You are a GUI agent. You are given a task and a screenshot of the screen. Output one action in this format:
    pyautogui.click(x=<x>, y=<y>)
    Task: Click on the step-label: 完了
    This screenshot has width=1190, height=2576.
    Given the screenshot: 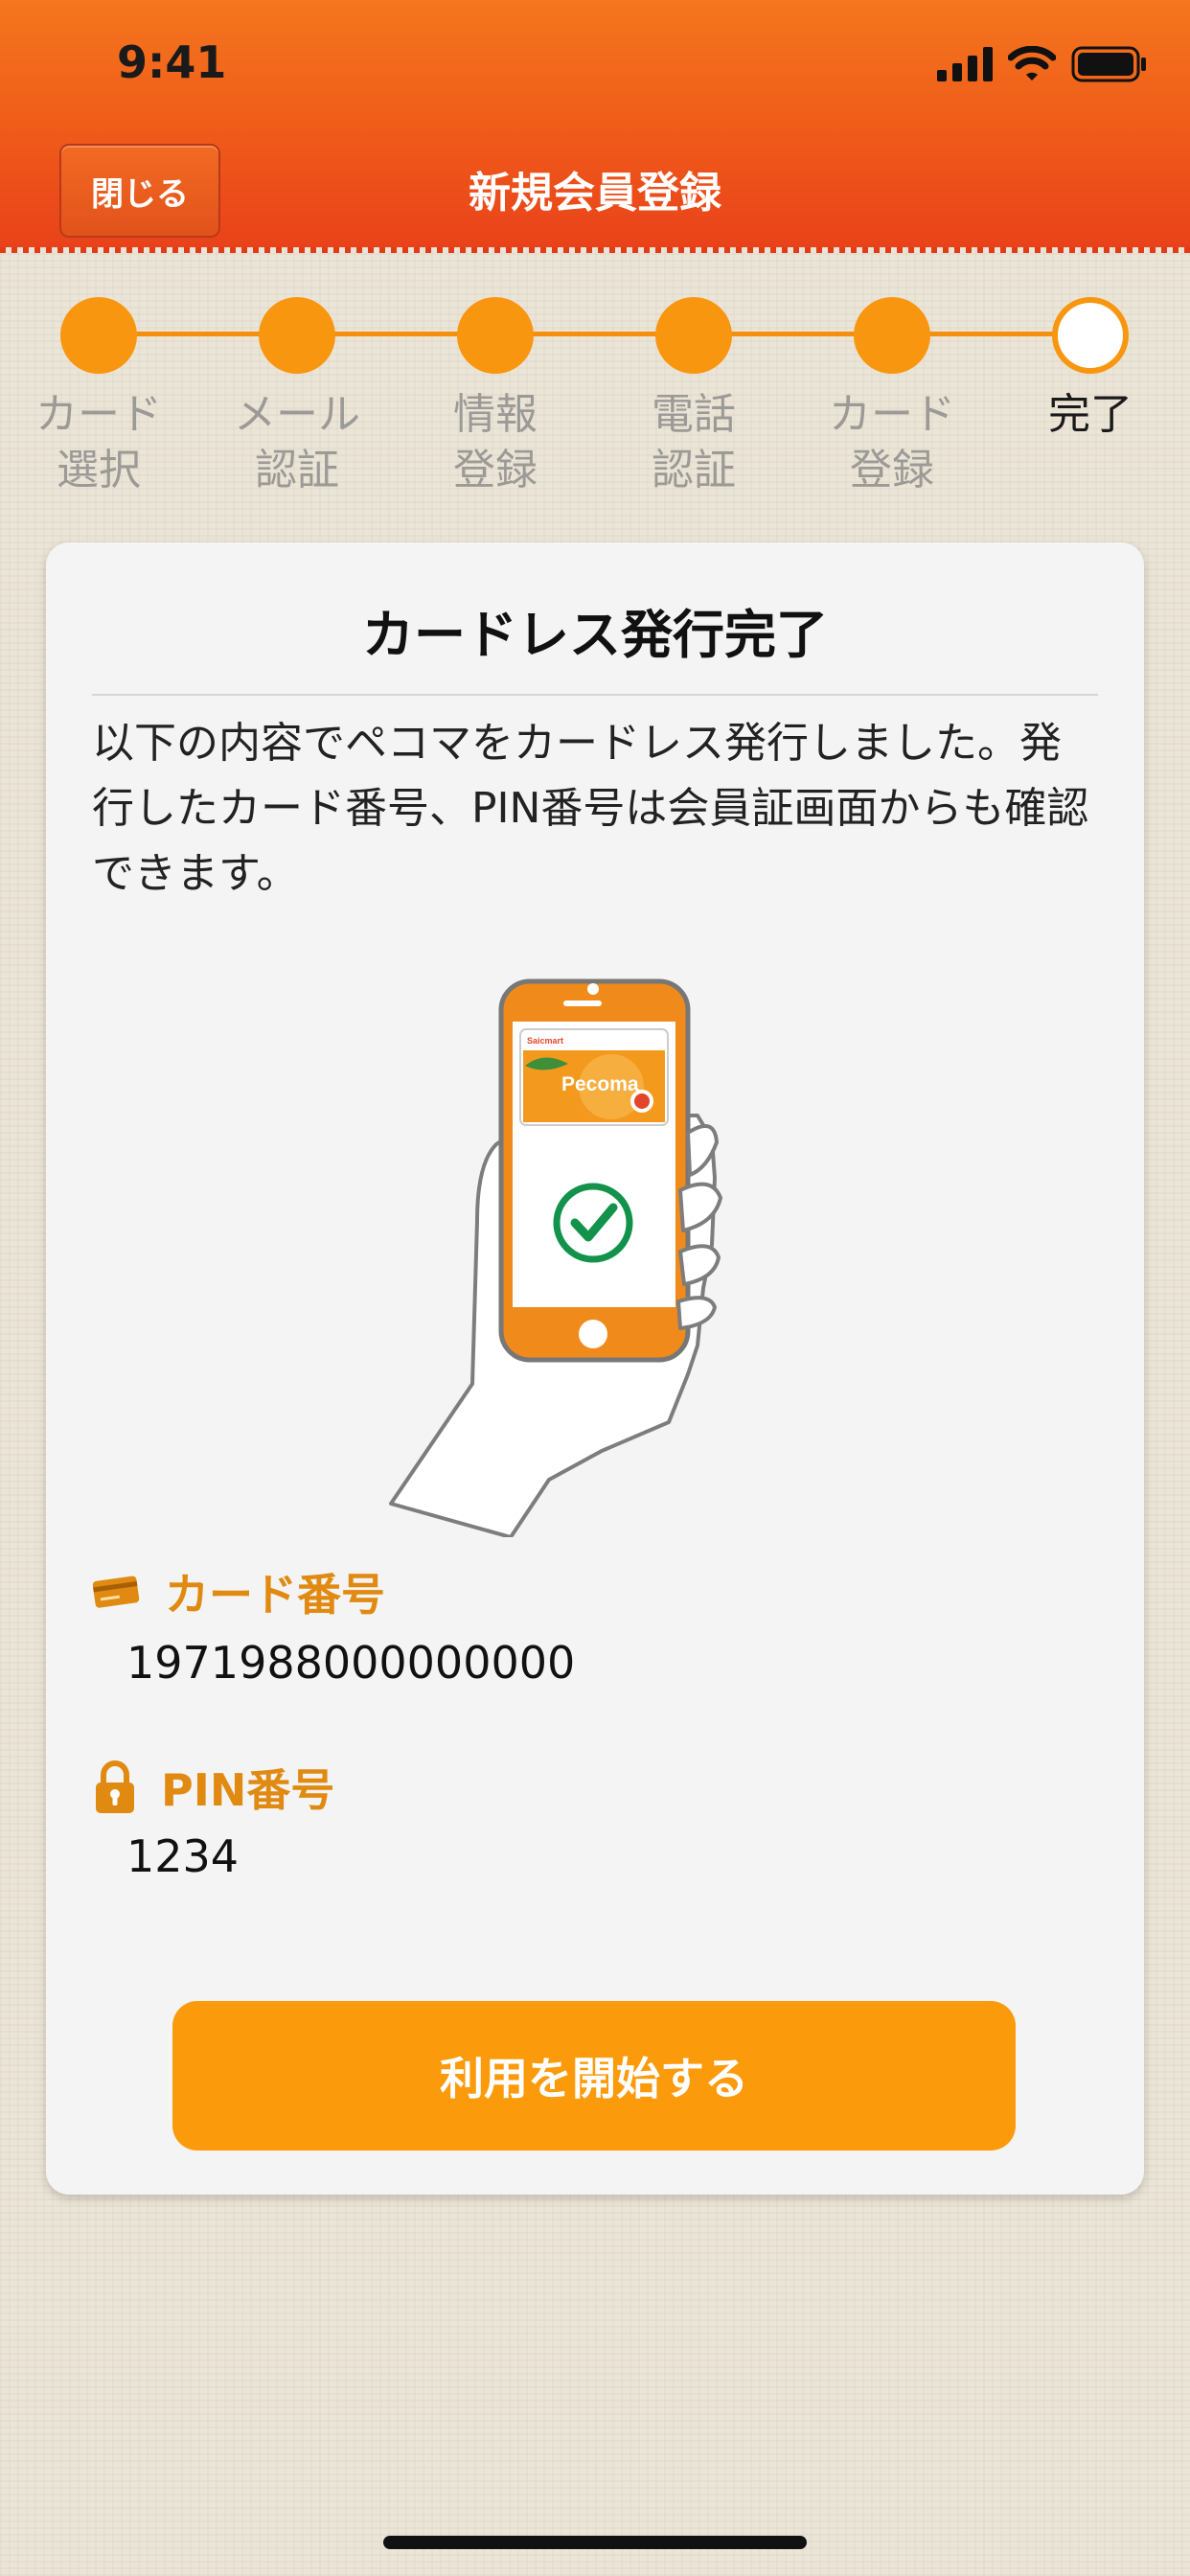 What is the action you would take?
    pyautogui.click(x=1091, y=414)
    